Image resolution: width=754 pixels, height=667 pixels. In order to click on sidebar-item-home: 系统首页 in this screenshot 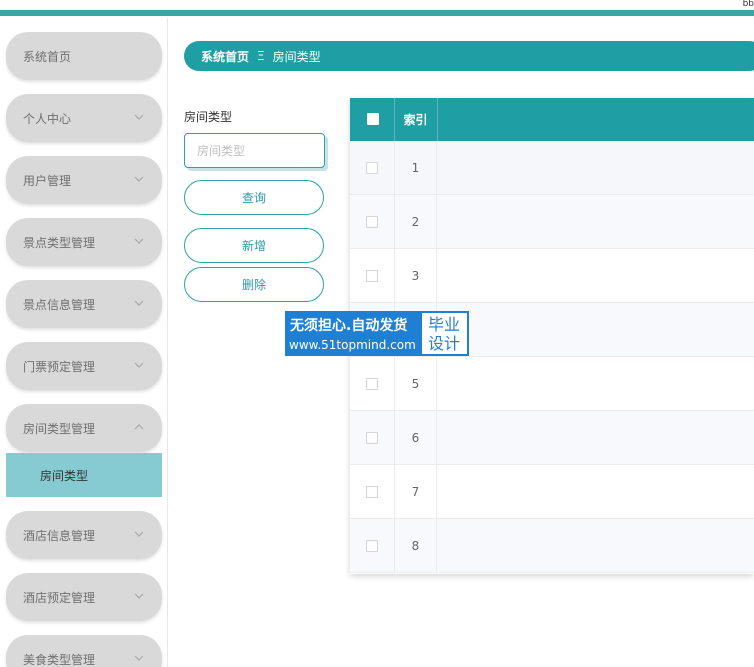, I will do `click(84, 56)`.